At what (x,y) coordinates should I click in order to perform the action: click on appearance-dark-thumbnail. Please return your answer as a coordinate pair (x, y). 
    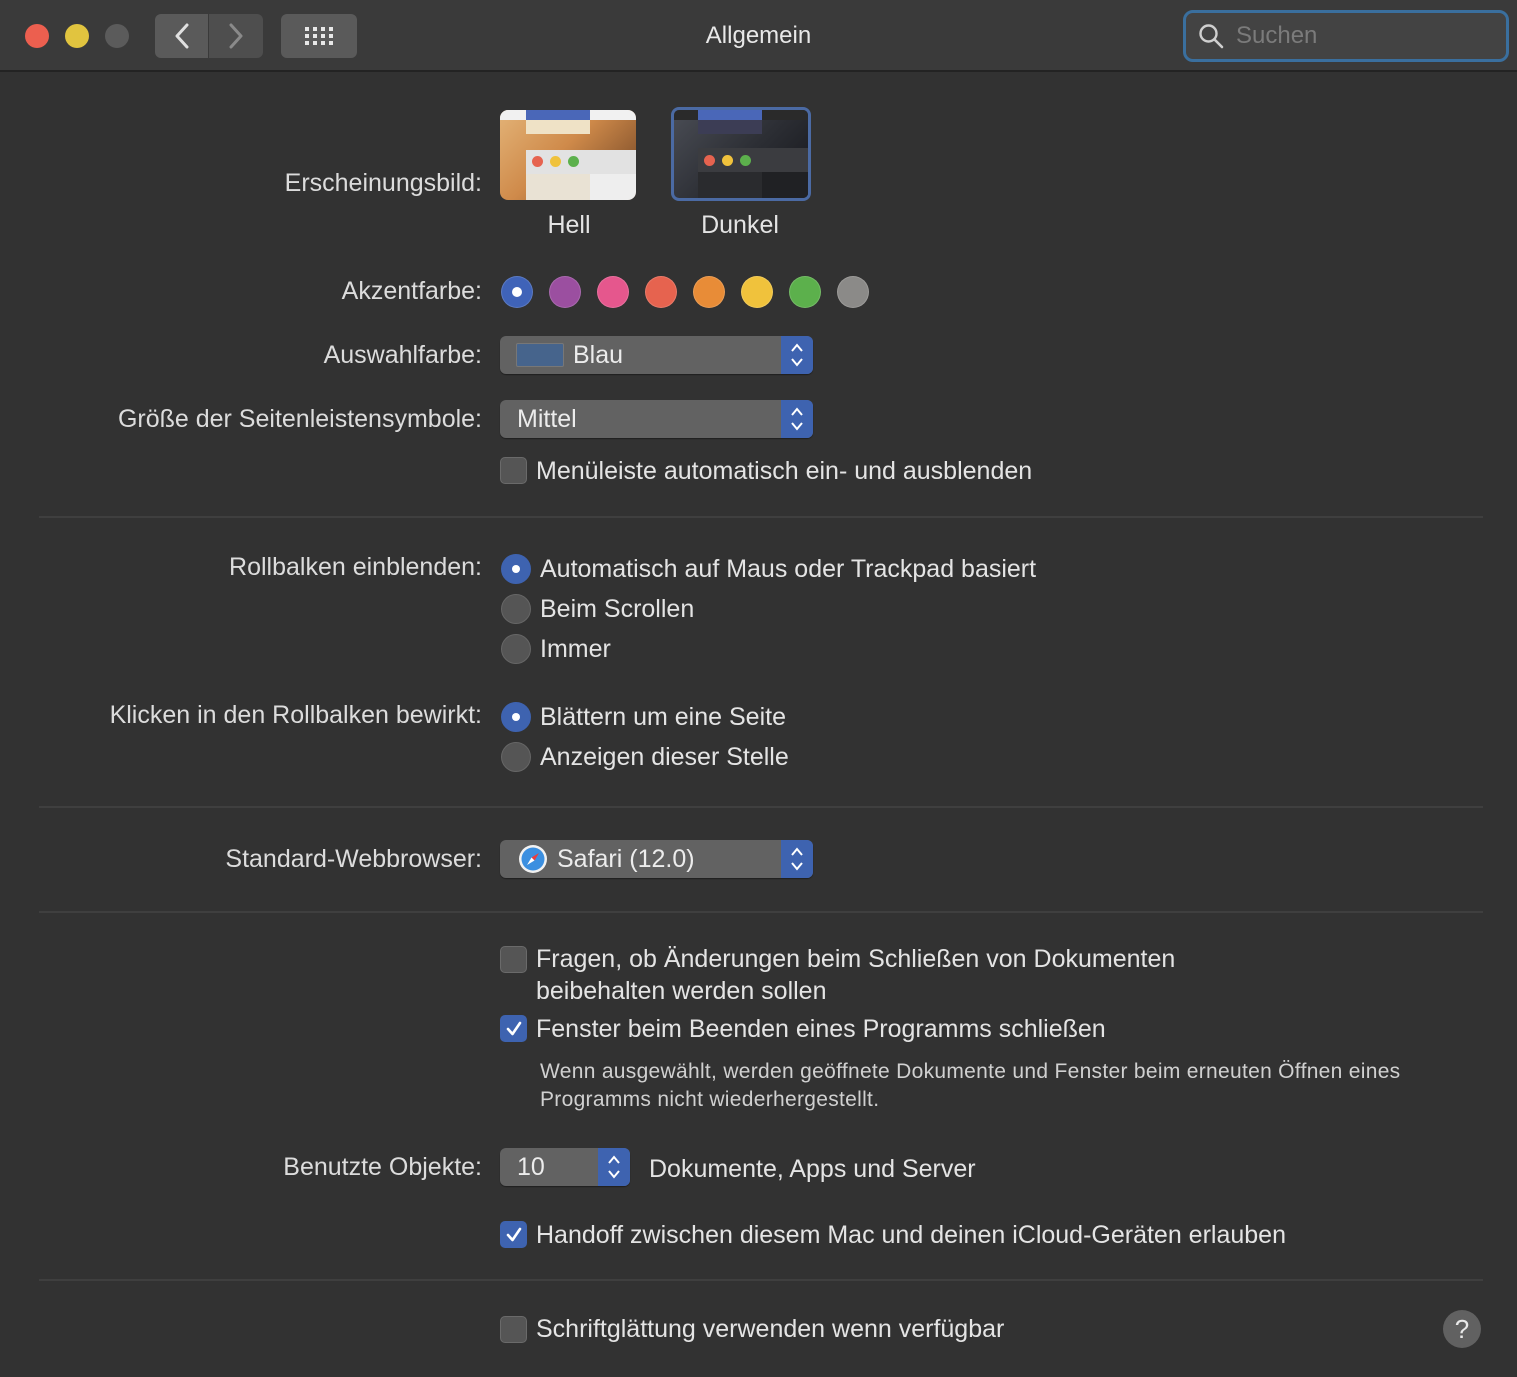
    Looking at the image, I should click on (741, 154).